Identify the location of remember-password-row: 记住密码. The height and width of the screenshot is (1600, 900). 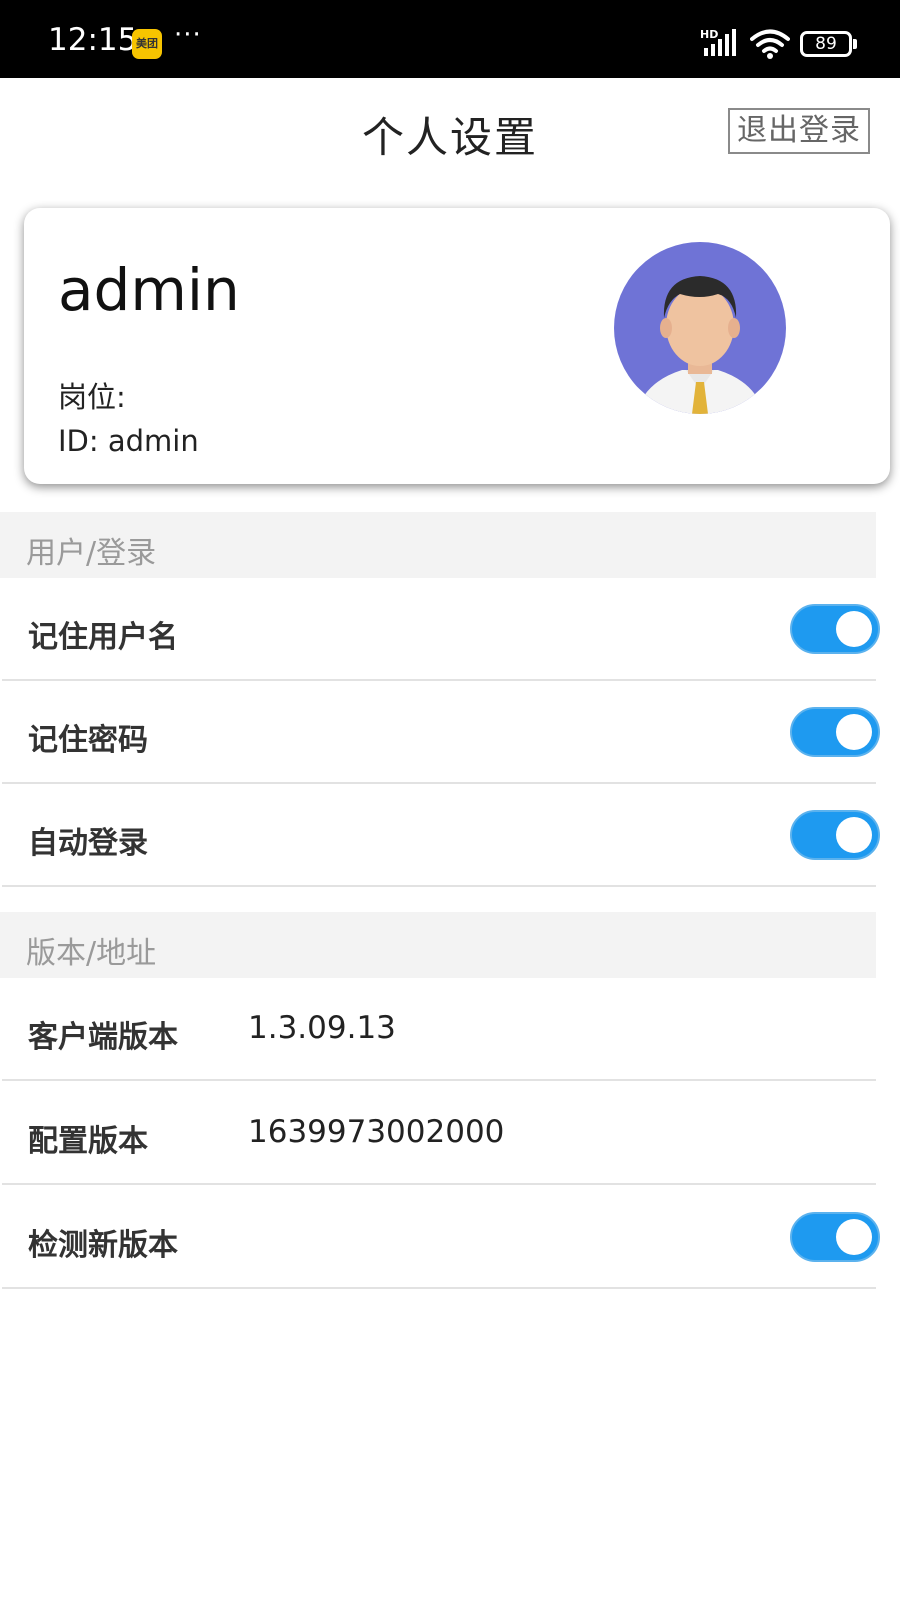
(441, 732).